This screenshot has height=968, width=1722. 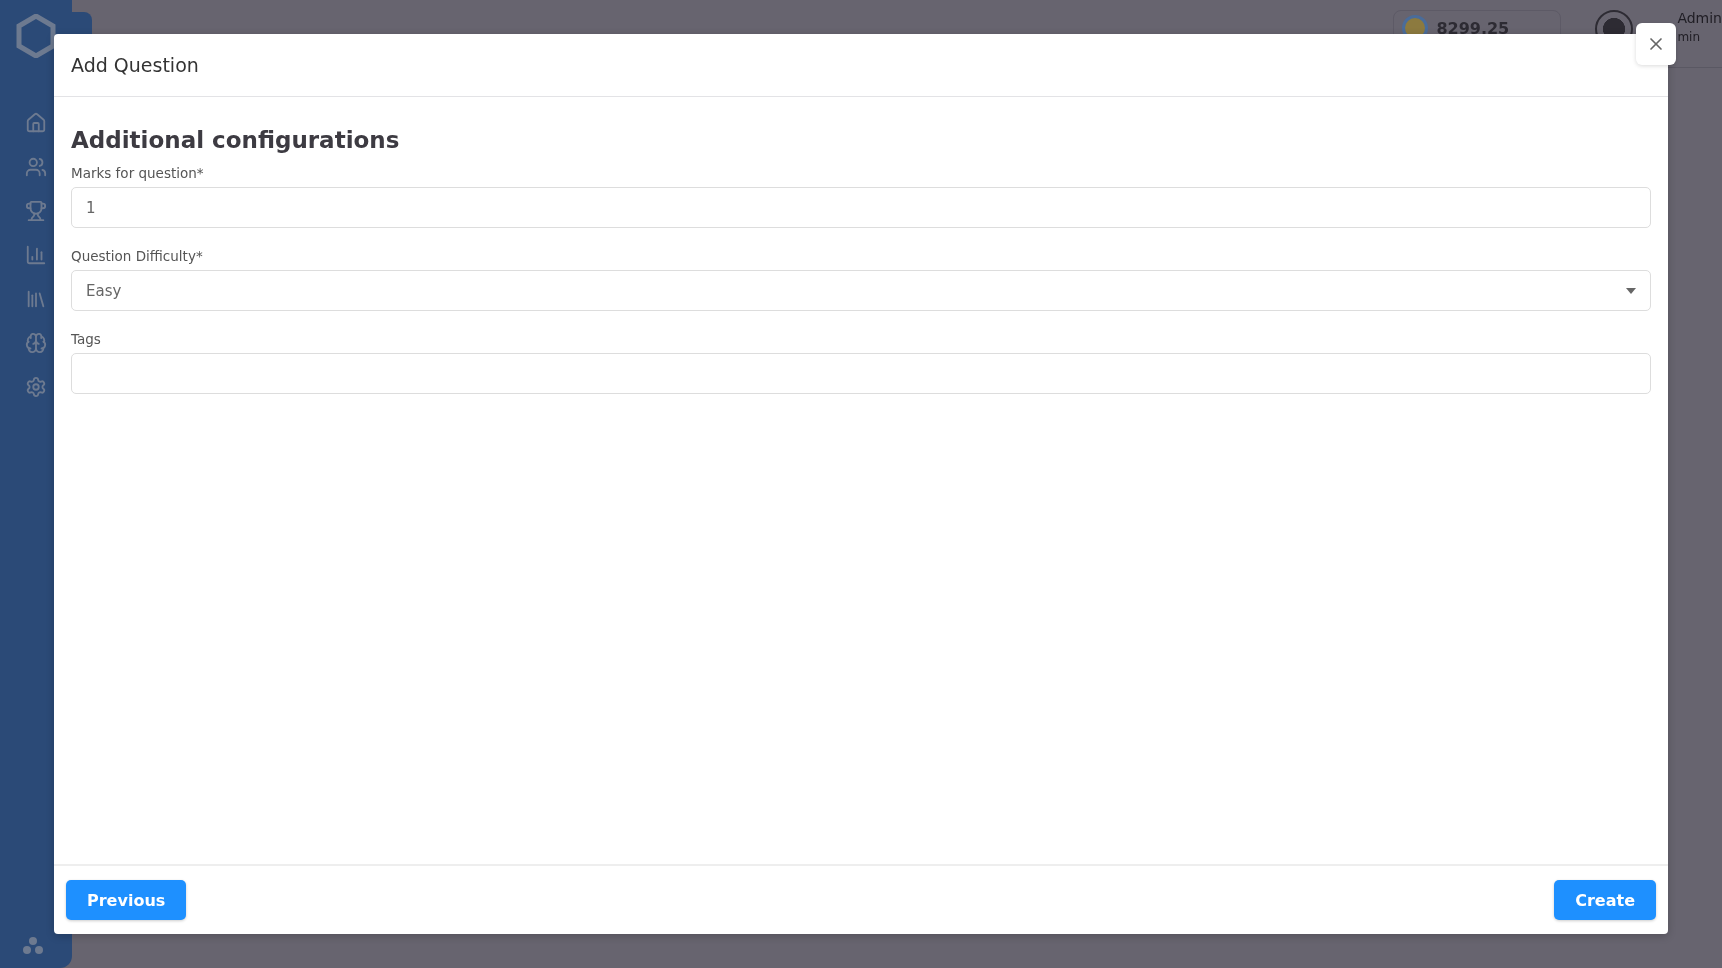 I want to click on user-name: Admin, so click(x=1699, y=18).